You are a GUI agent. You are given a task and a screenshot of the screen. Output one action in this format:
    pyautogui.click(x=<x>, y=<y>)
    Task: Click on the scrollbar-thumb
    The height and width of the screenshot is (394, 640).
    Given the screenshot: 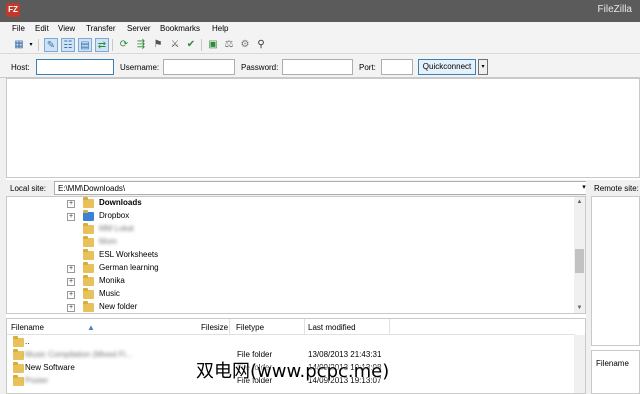 What is the action you would take?
    pyautogui.click(x=579, y=261)
    